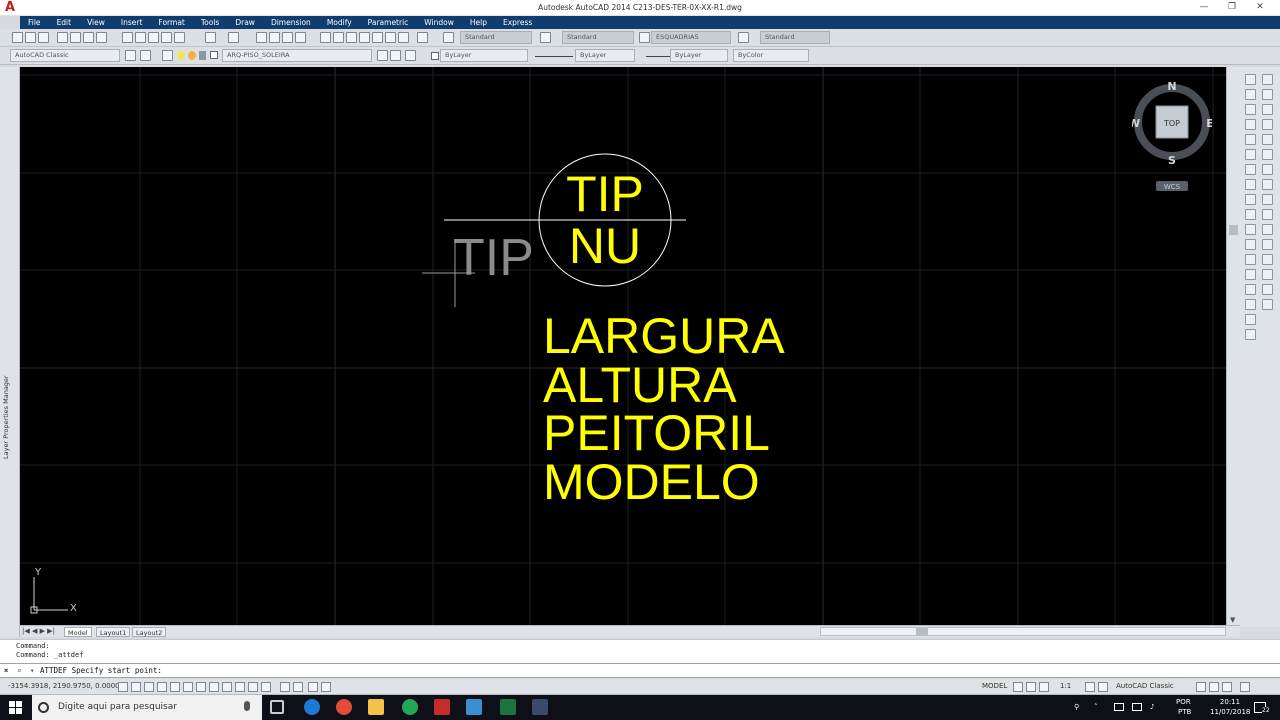  Describe the element at coordinates (1090, 687) in the screenshot. I see `annotation-visibility-icon` at that location.